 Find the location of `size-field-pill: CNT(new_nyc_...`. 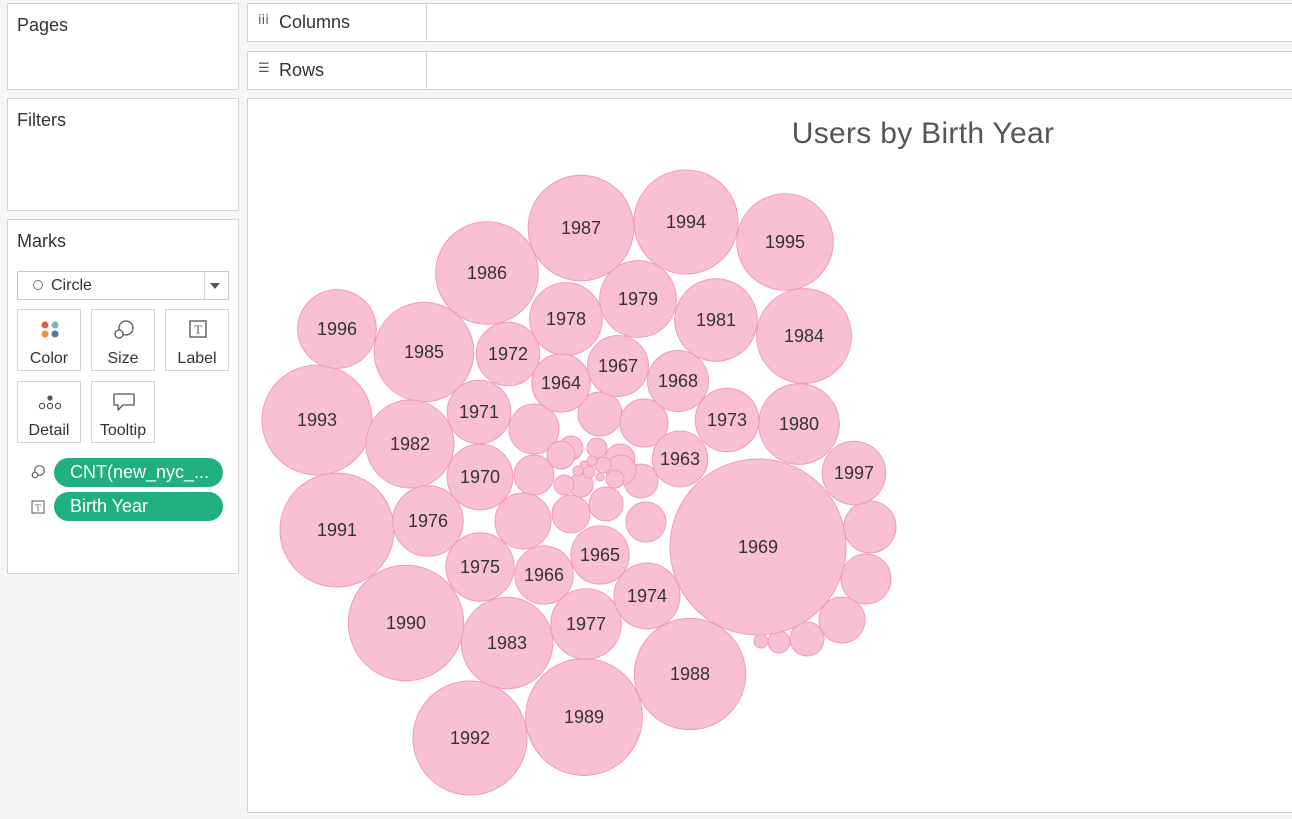

size-field-pill: CNT(new_nyc_... is located at coordinates (138, 472).